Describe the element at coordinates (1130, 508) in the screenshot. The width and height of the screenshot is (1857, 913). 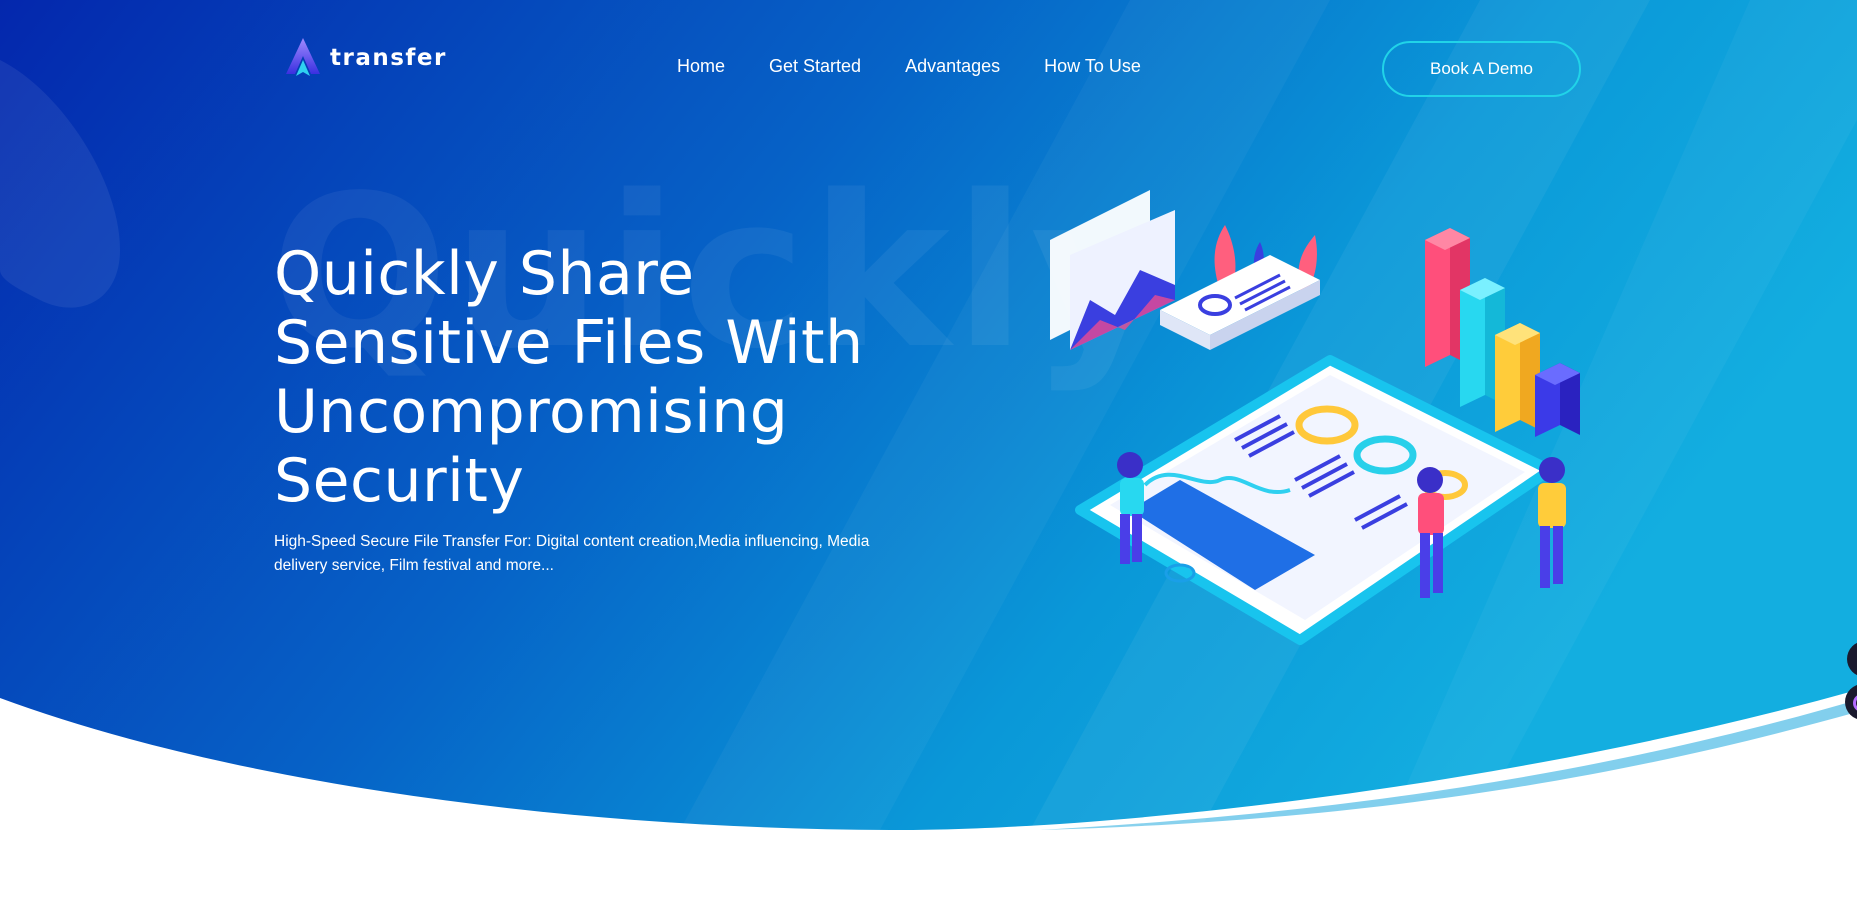
I see `person-sitting` at that location.